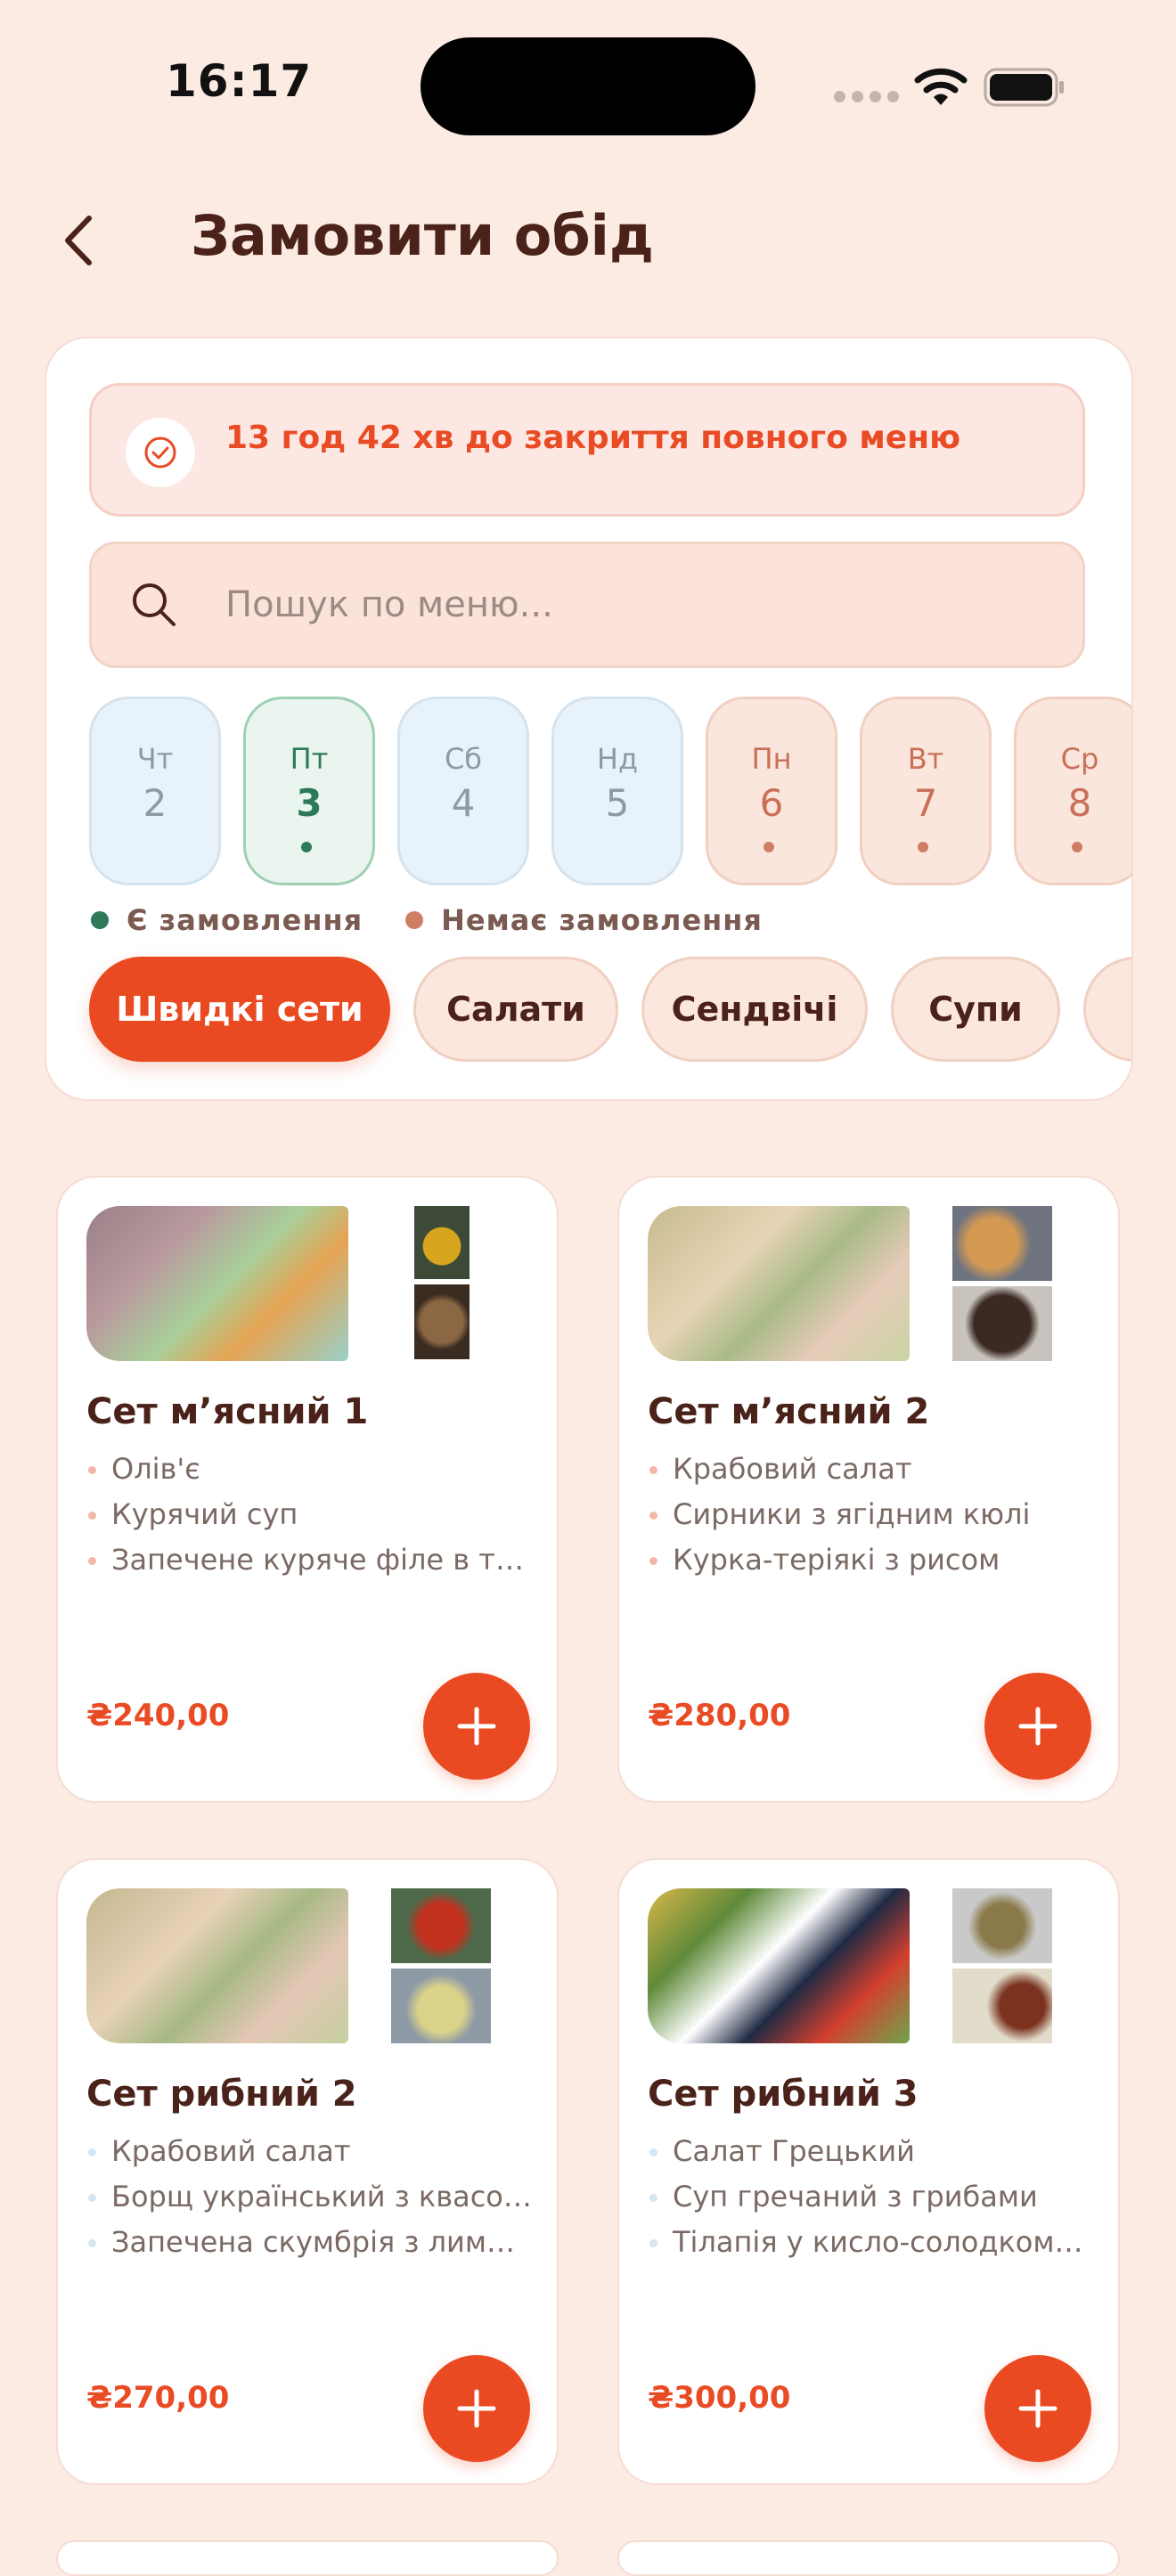 The image size is (1176, 2576). I want to click on timer-text: 13 год 42 хв до закриття повного меню, so click(593, 438).